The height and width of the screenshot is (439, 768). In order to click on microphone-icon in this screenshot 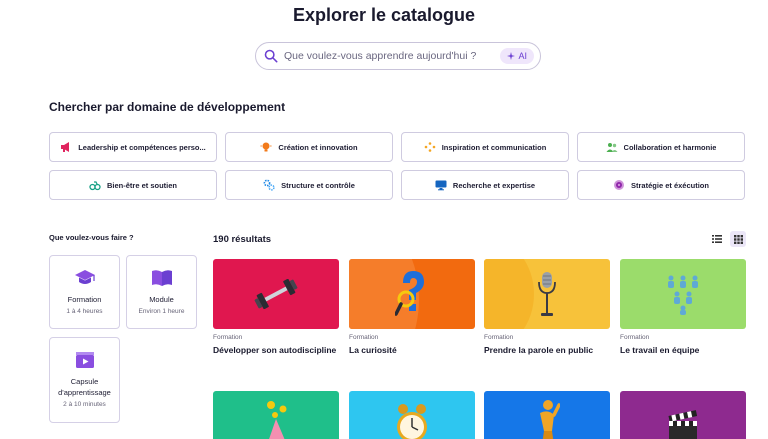, I will do `click(547, 294)`.